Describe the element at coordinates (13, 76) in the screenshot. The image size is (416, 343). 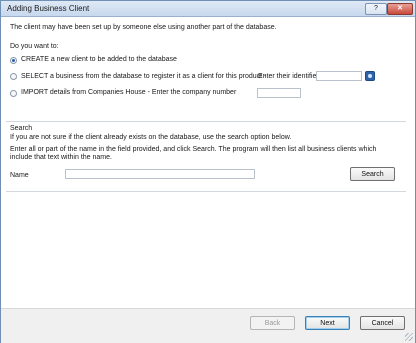
I see `radio-select` at that location.